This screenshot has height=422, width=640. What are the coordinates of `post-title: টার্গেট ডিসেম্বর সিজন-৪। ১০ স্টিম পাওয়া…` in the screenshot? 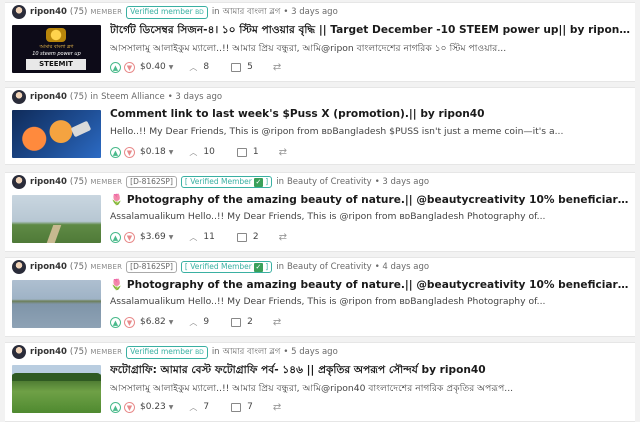 It's located at (370, 31).